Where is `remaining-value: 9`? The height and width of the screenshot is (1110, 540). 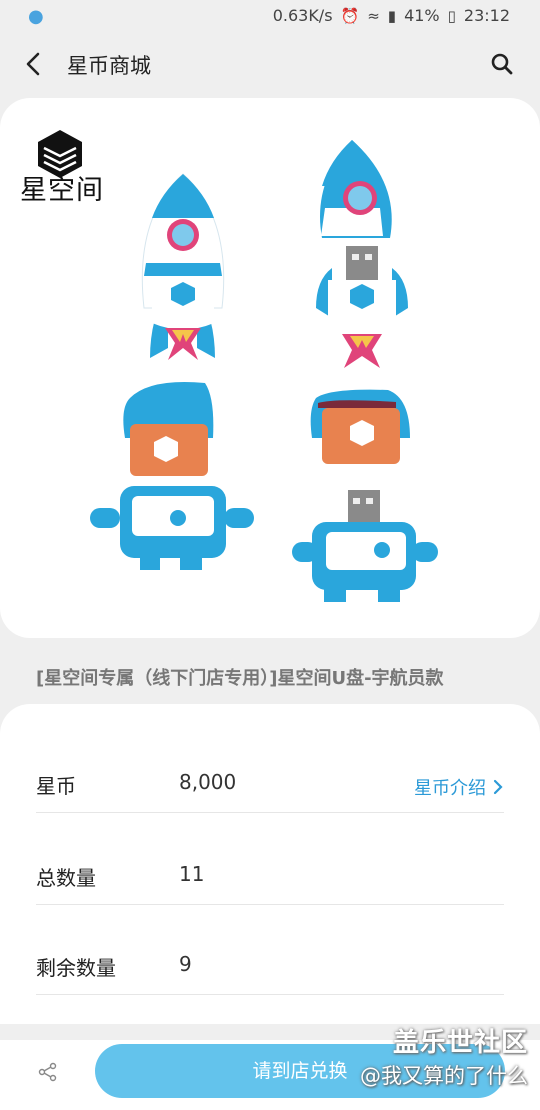
remaining-value: 9 is located at coordinates (185, 964).